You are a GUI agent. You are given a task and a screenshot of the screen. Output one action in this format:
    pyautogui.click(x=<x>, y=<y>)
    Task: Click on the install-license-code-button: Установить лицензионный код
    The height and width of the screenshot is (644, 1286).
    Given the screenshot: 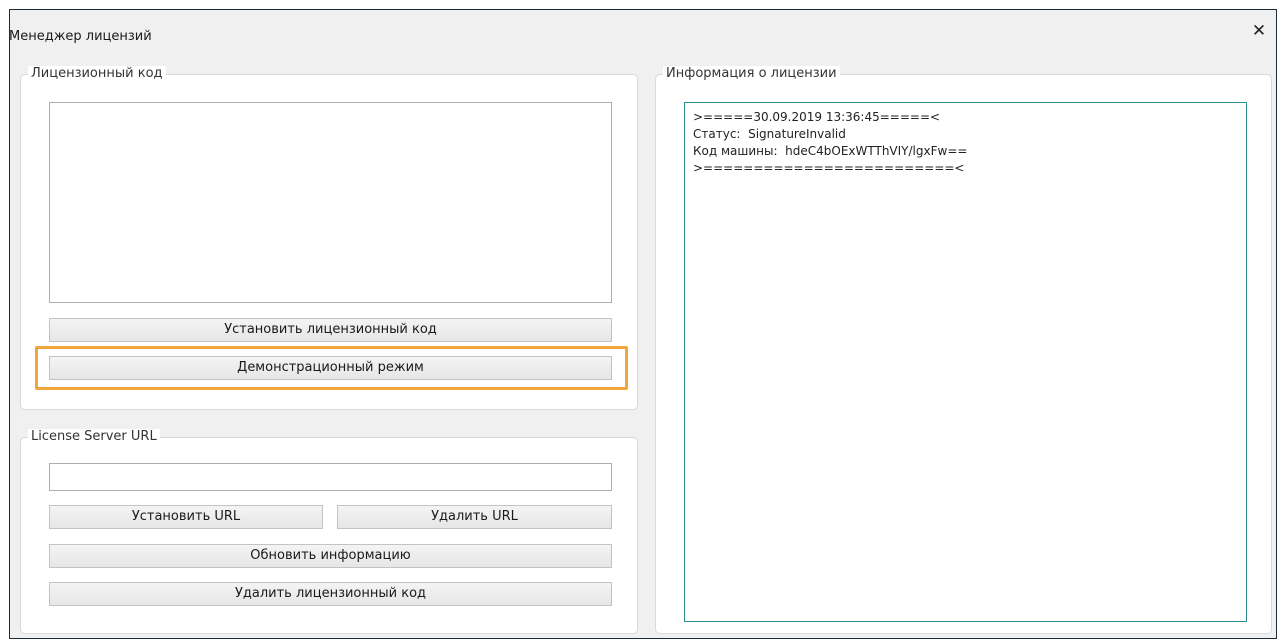 What is the action you would take?
    pyautogui.click(x=330, y=330)
    